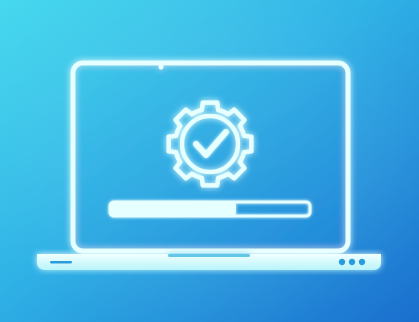  I want to click on laptop-base, so click(209, 262).